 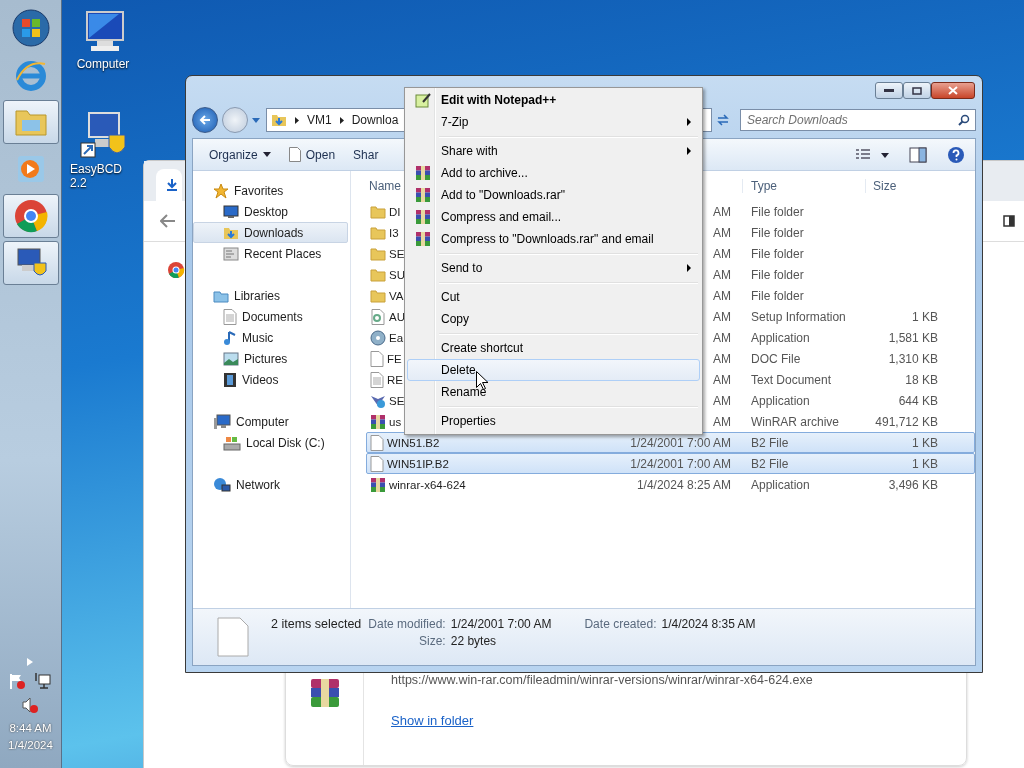 What do you see at coordinates (913, 337) in the screenshot?
I see `size-cell-text: 1,581 KB` at bounding box center [913, 337].